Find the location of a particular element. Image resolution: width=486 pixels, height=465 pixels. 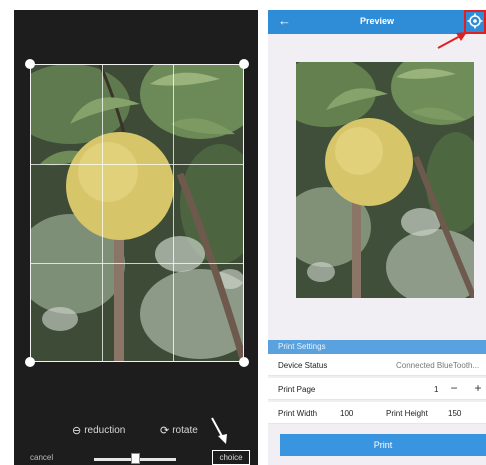

crop-handle-top-right is located at coordinates (244, 64).